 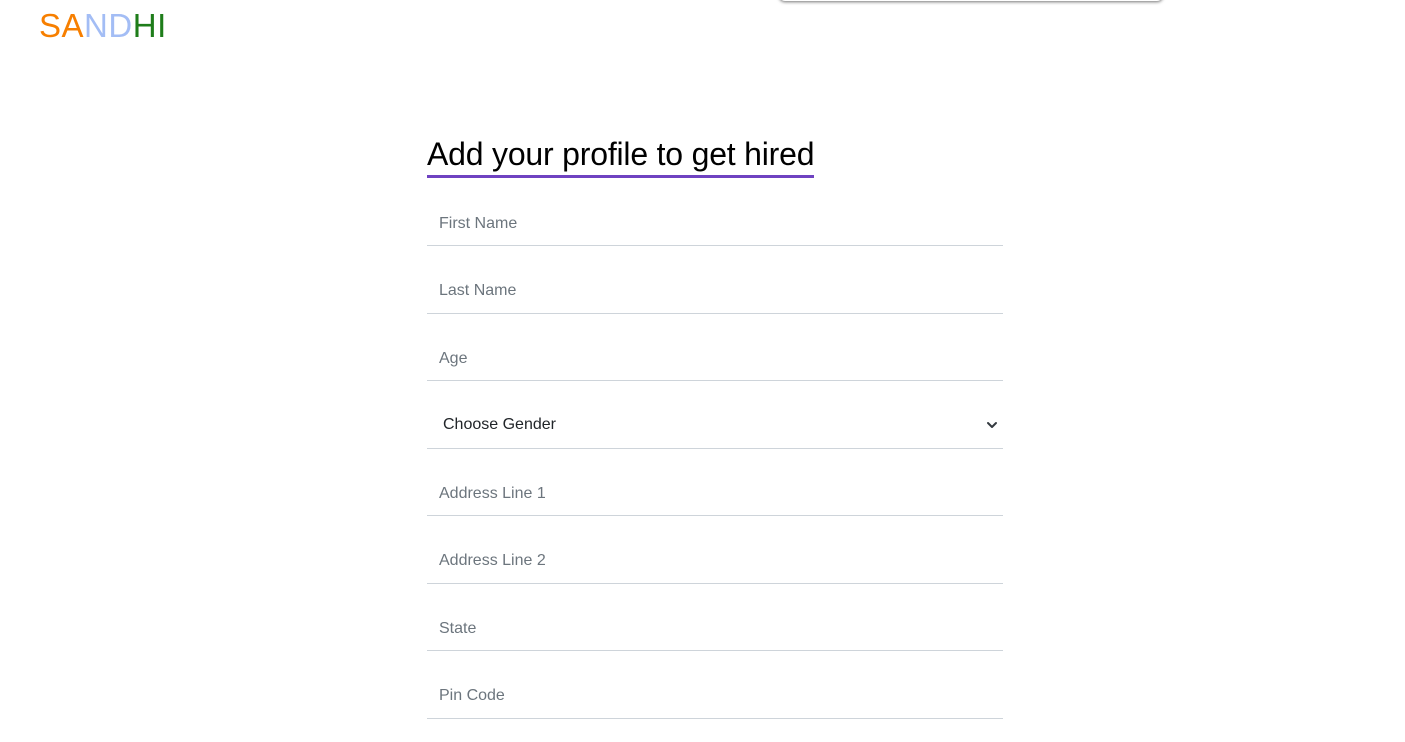 What do you see at coordinates (50, 25) in the screenshot?
I see `logo-letter-s: S` at bounding box center [50, 25].